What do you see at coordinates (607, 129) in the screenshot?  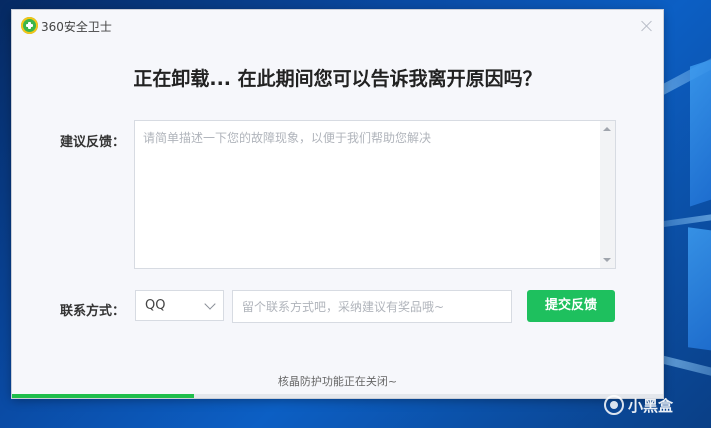 I see `scroll-up-icon` at bounding box center [607, 129].